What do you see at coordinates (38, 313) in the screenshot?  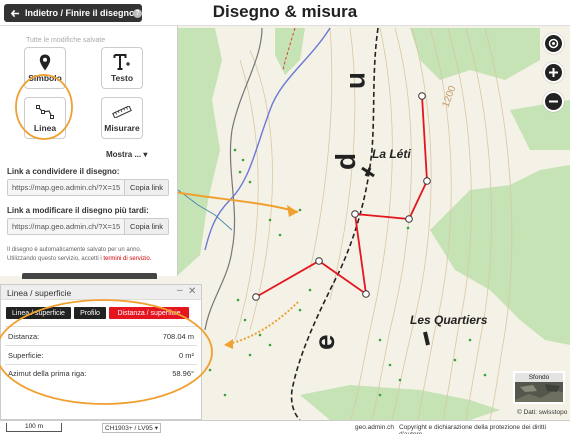 I see `tab-line-surface: Linea / superficie` at bounding box center [38, 313].